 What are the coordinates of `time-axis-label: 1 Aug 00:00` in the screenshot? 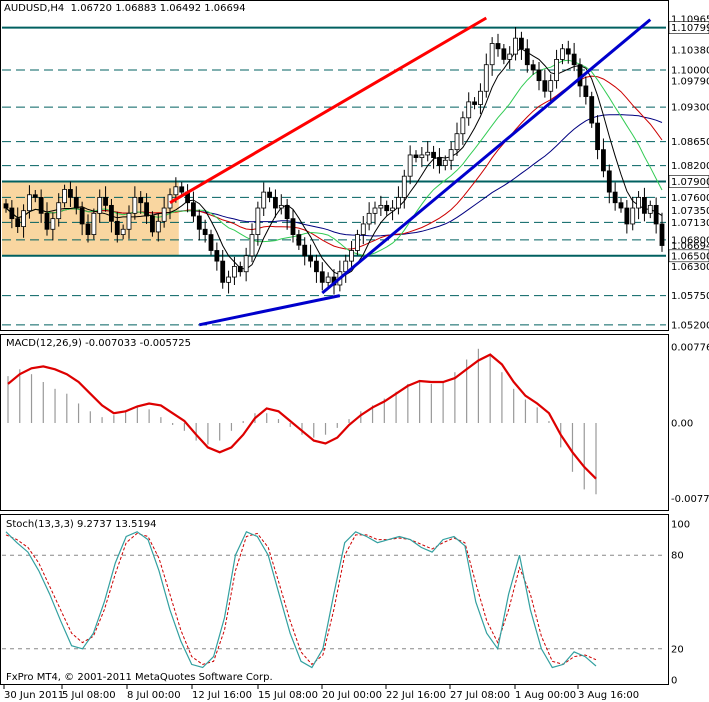 It's located at (545, 695).